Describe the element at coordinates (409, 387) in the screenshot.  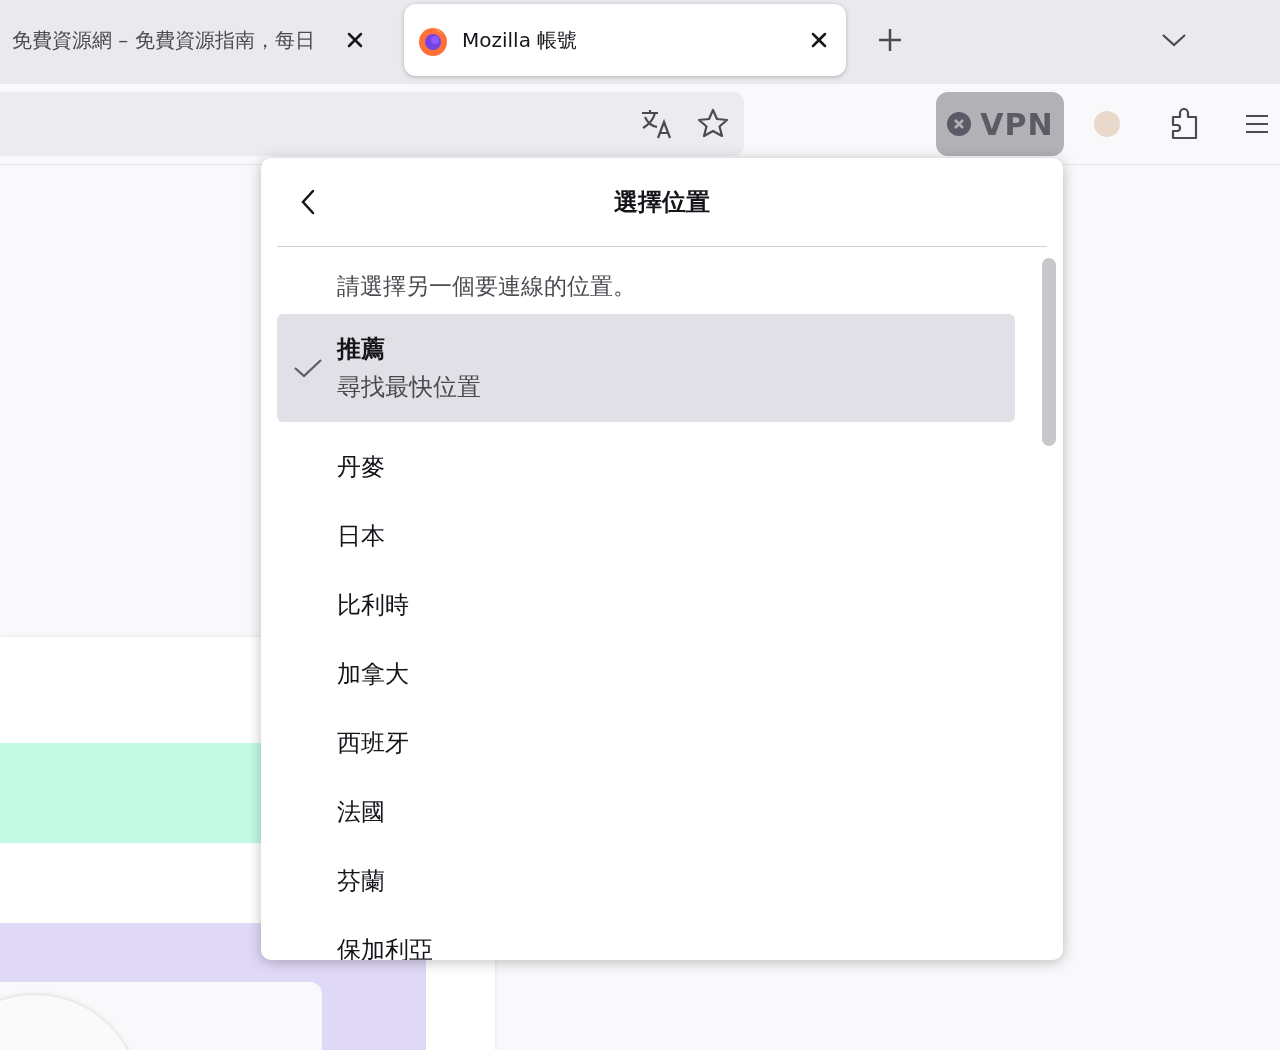
I see `location-description: 尋找最快位置` at that location.